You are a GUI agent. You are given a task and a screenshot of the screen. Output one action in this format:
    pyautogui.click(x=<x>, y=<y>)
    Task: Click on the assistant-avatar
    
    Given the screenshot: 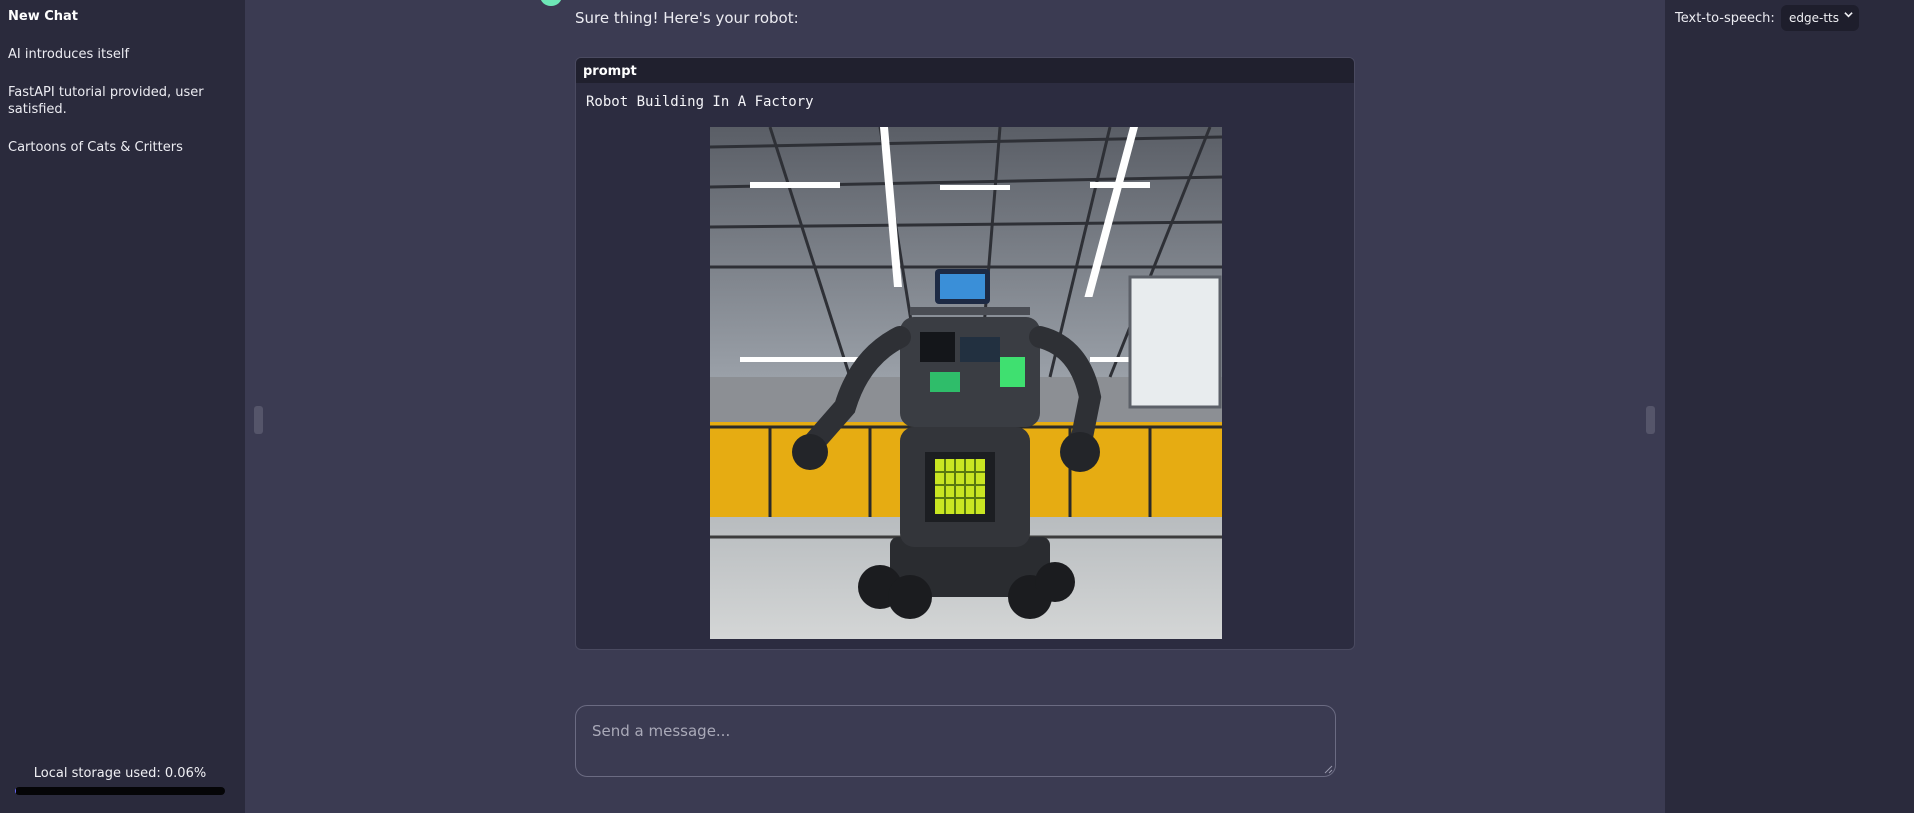 What is the action you would take?
    pyautogui.click(x=551, y=3)
    